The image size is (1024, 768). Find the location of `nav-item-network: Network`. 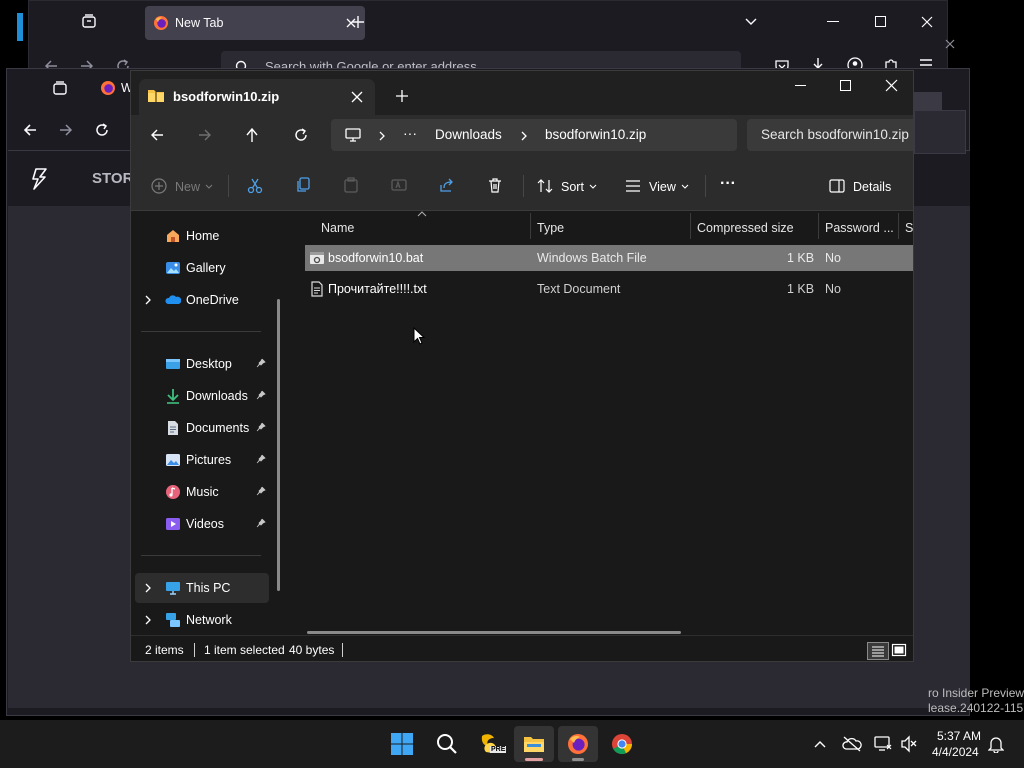

nav-item-network: Network is located at coordinates (202, 620).